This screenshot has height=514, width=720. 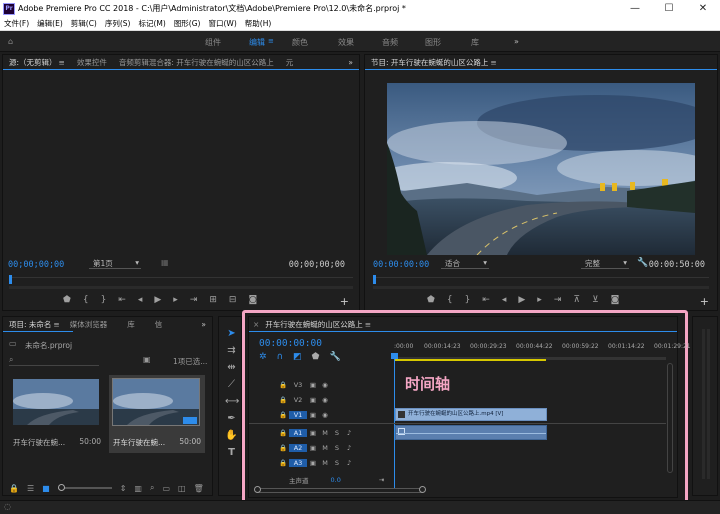 What do you see at coordinates (127, 324) in the screenshot?
I see `tab-libraries: 库` at bounding box center [127, 324].